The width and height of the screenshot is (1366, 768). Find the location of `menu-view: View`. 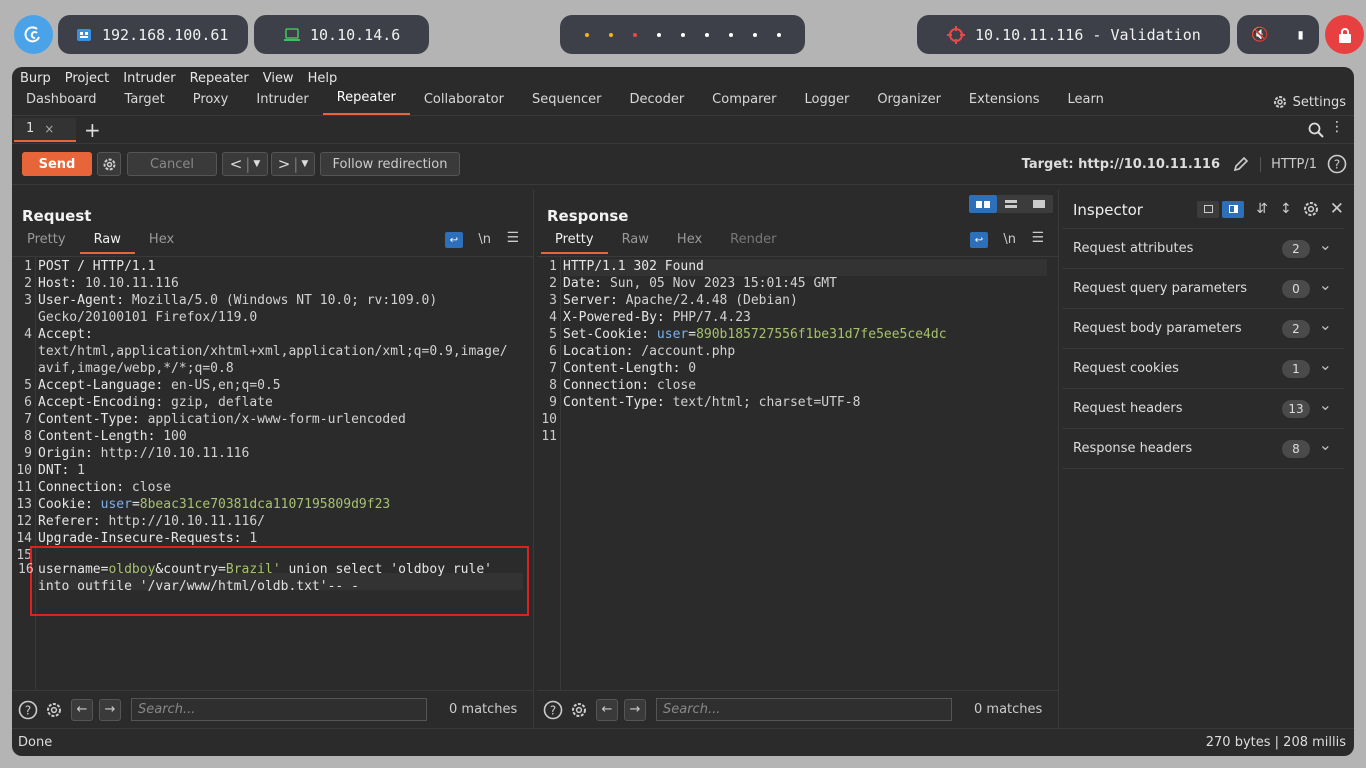

menu-view: View is located at coordinates (278, 78).